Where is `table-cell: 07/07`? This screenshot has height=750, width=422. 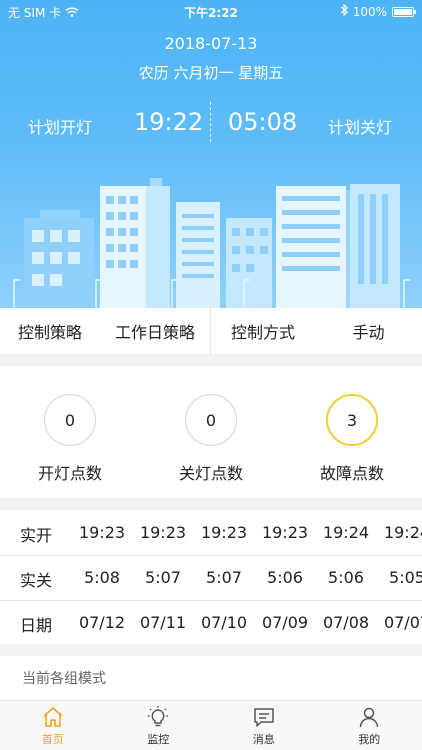
table-cell: 07/07 is located at coordinates (402, 622).